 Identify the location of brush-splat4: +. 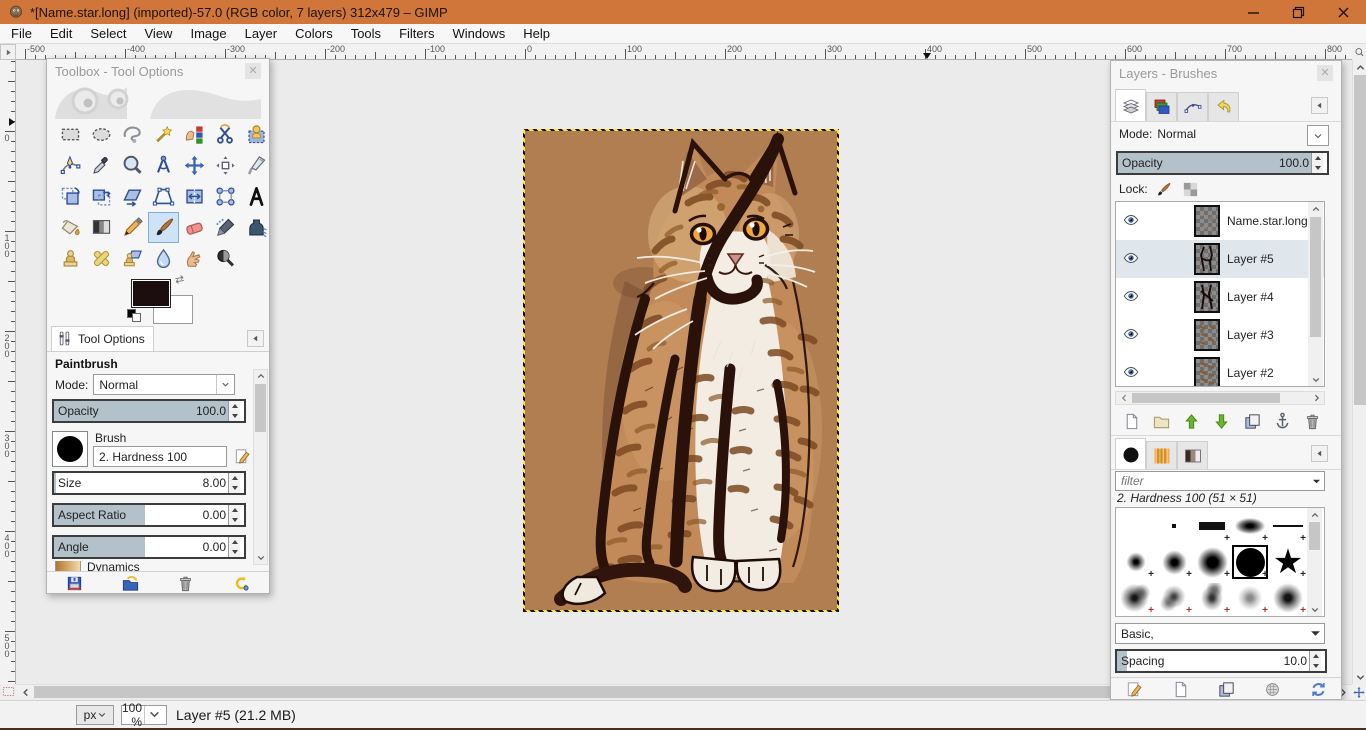
(1250, 598).